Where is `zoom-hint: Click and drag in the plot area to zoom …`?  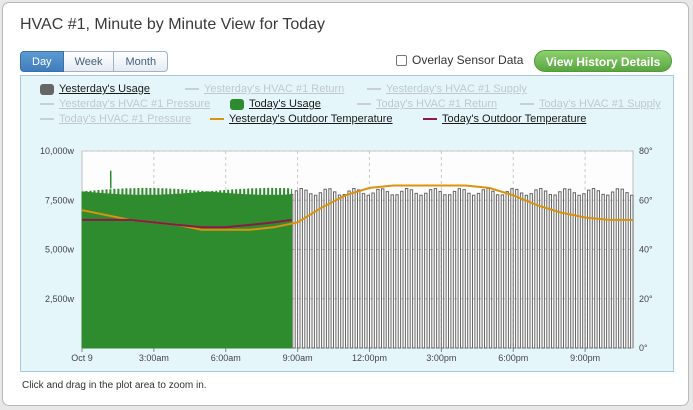
zoom-hint: Click and drag in the plot area to zoom … is located at coordinates (114, 385).